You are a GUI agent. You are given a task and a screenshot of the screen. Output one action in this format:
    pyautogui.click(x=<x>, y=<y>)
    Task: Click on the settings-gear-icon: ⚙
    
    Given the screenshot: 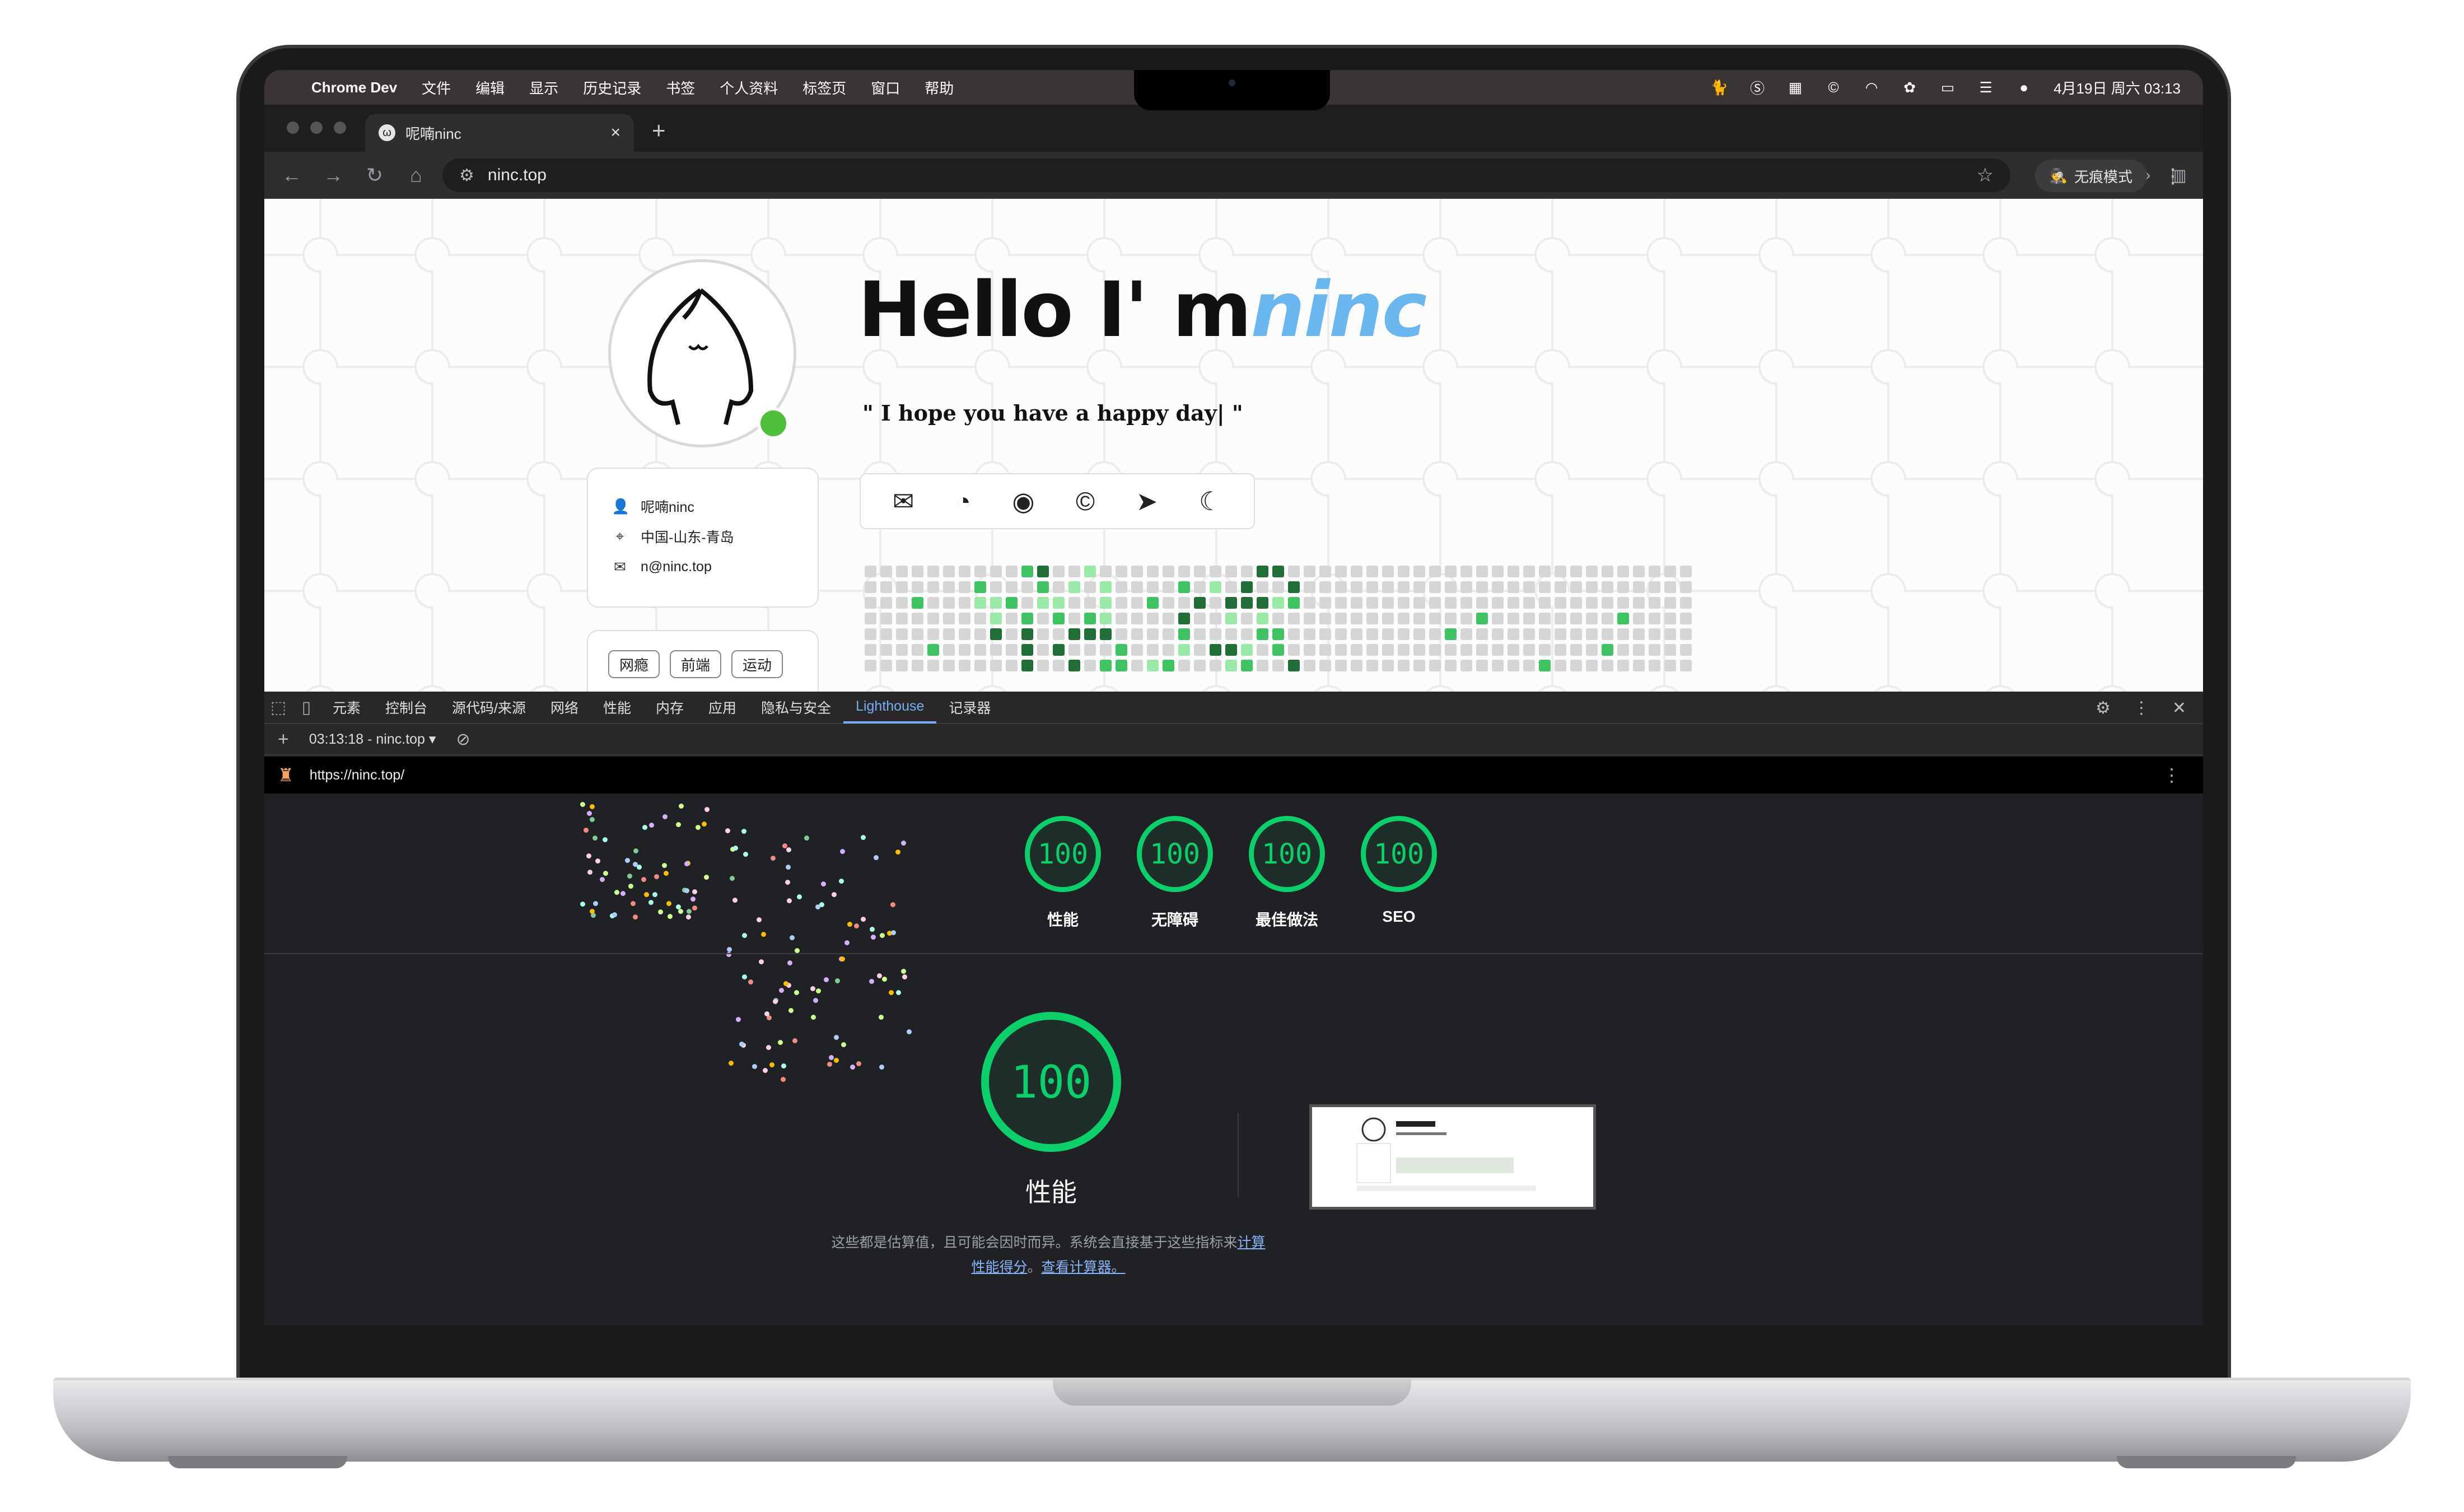 What is the action you would take?
    pyautogui.click(x=2103, y=708)
    